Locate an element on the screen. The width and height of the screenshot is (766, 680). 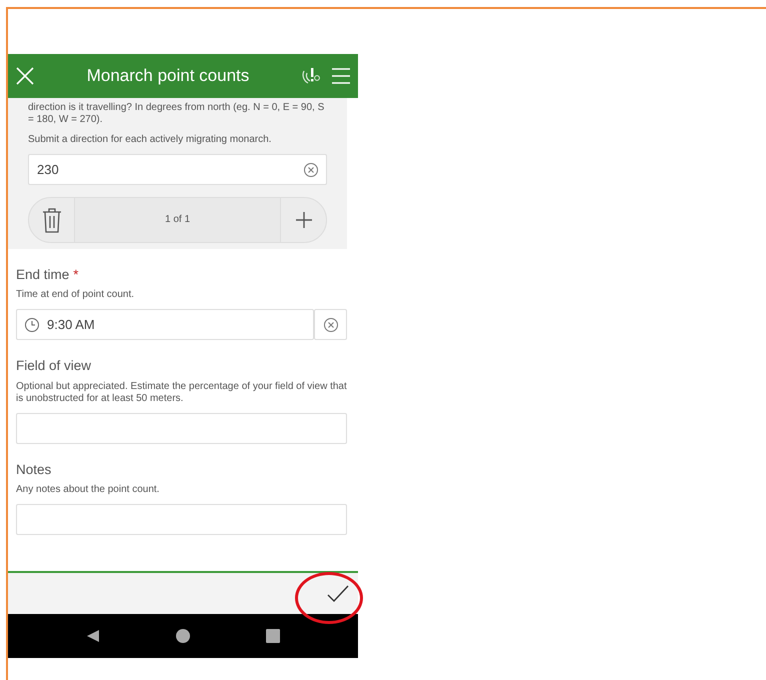
submit-button is located at coordinates (338, 594).